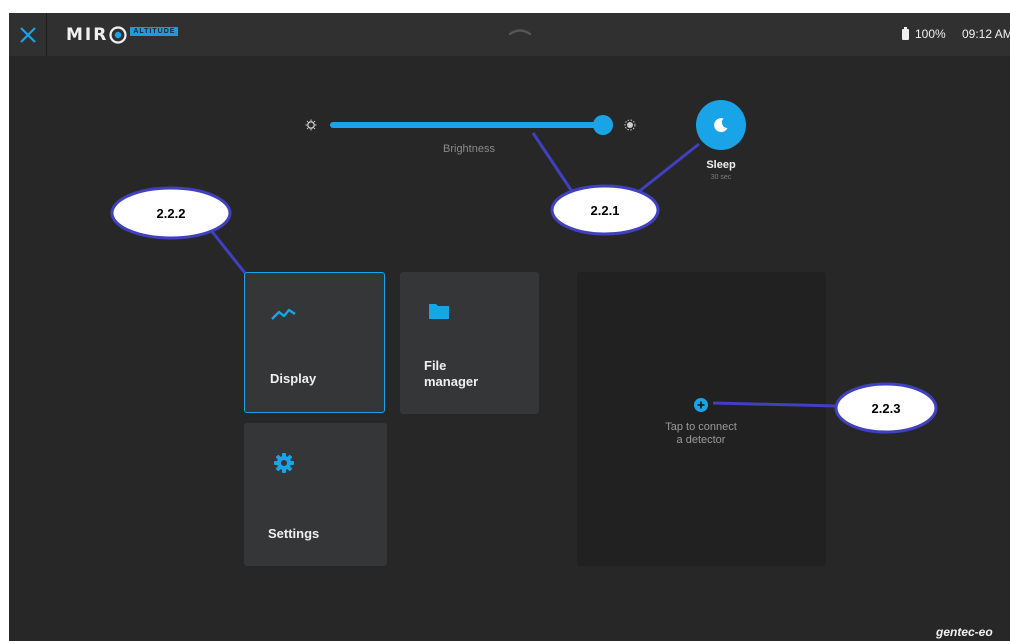 The width and height of the screenshot is (1010, 641). I want to click on callout-line-brightness, so click(553, 163).